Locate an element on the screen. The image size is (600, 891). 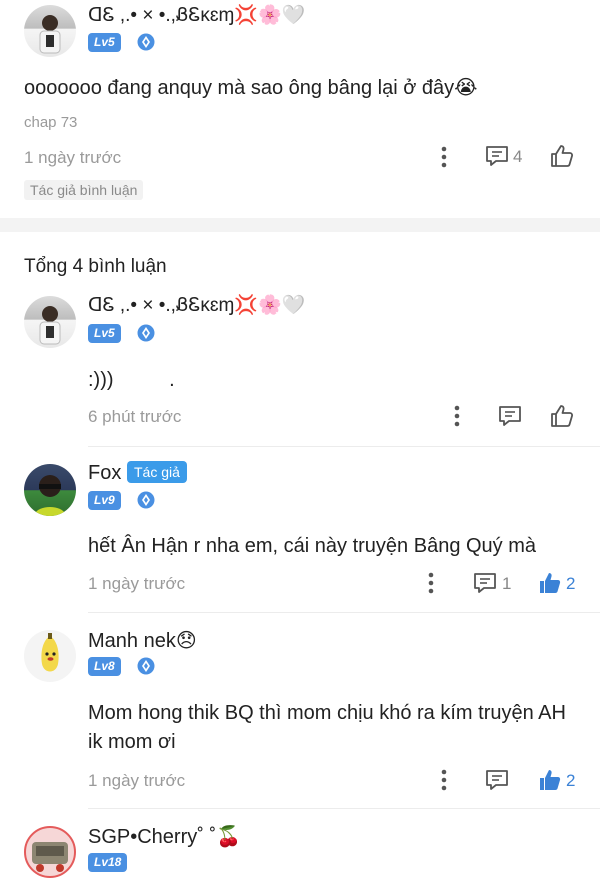
replies-count-header: Tổng 4 bình luận is located at coordinates (95, 266).